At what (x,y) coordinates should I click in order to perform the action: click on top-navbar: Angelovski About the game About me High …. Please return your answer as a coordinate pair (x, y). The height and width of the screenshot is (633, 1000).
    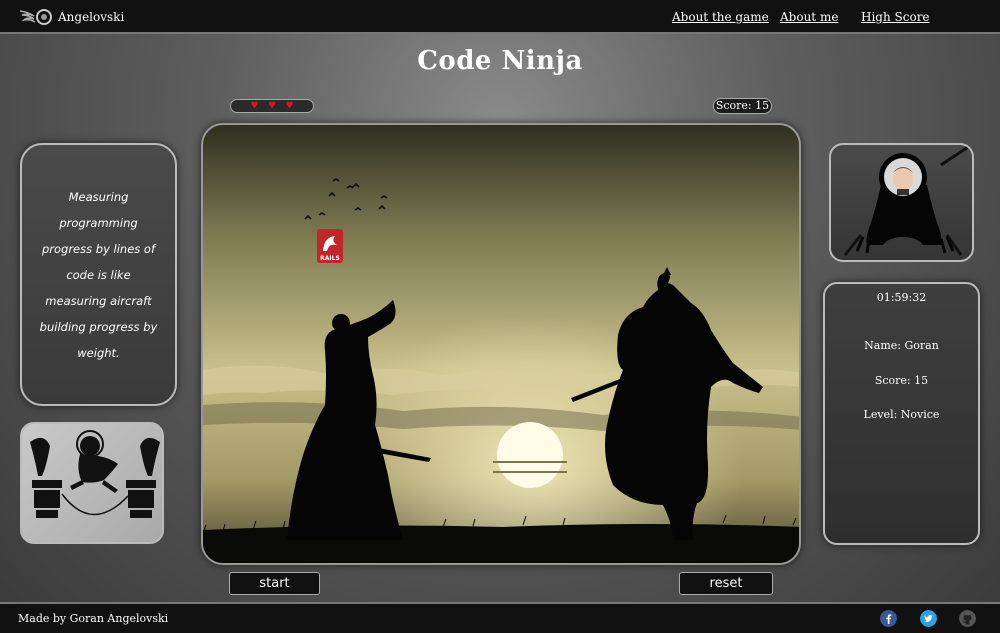
    Looking at the image, I should click on (500, 17).